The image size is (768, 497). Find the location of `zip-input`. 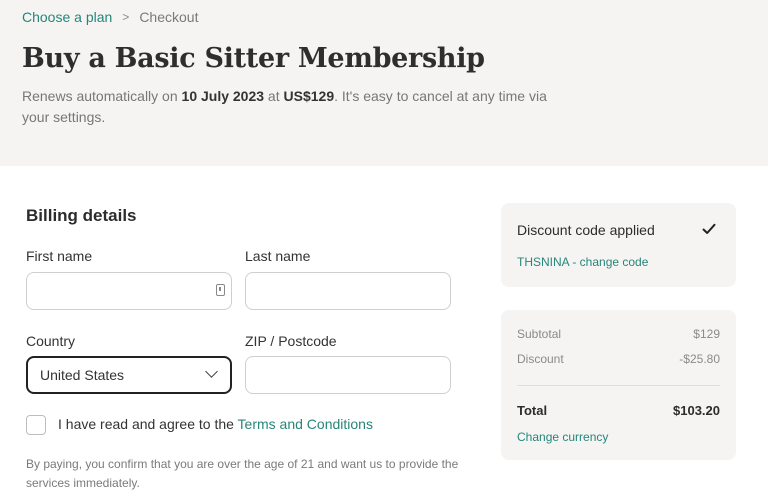

zip-input is located at coordinates (348, 375).